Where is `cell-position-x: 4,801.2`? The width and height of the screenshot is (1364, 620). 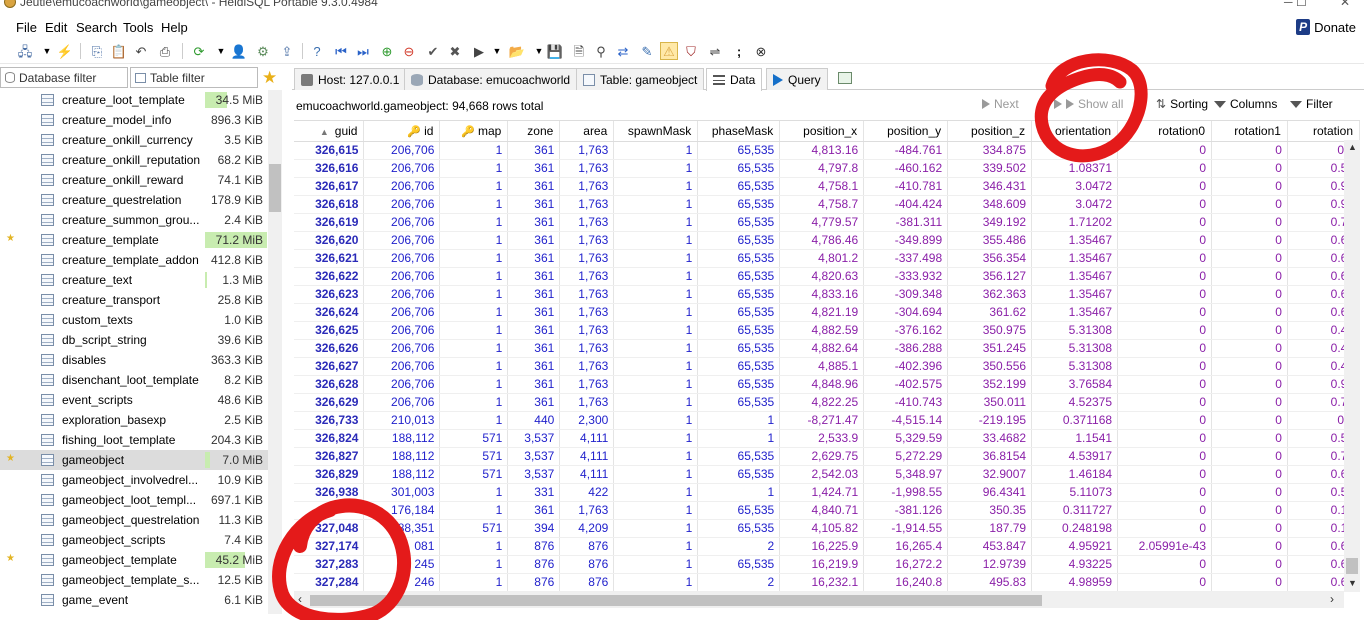
cell-position-x: 4,801.2 is located at coordinates (822, 258).